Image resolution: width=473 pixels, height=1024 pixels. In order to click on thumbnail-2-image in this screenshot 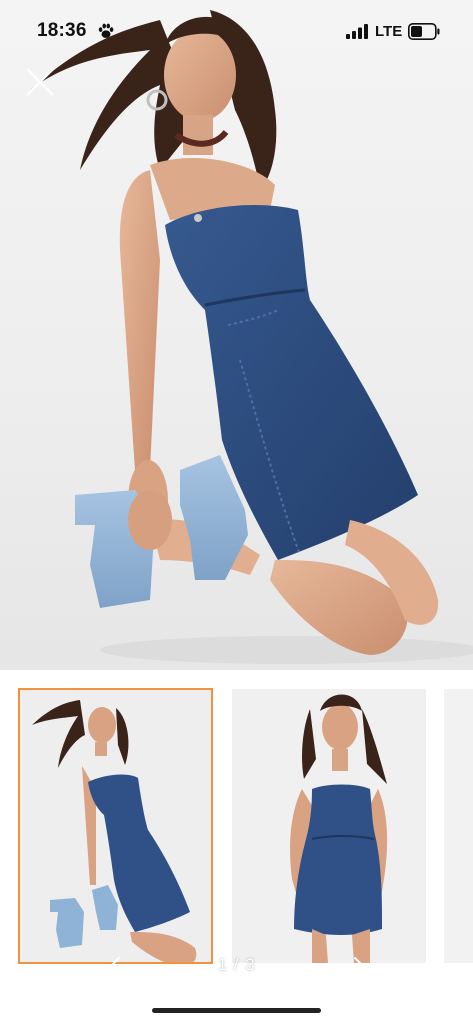, I will do `click(329, 826)`.